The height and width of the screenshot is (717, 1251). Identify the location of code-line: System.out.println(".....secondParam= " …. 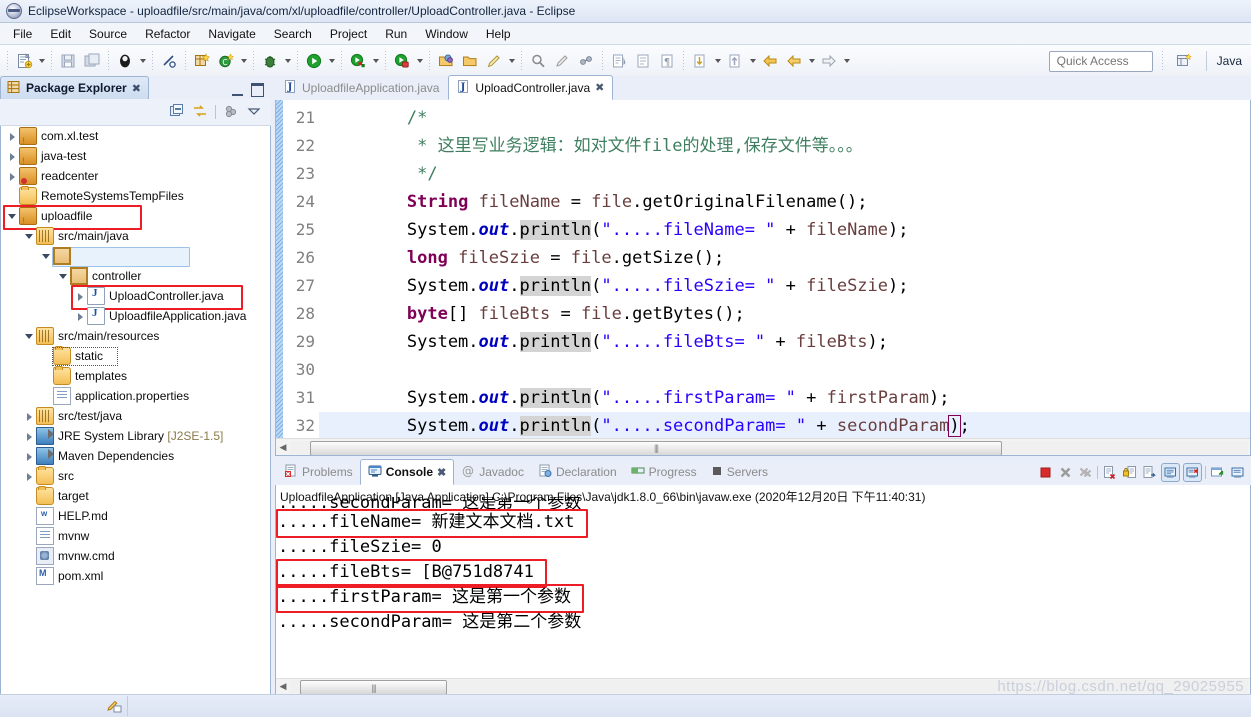
(784, 426).